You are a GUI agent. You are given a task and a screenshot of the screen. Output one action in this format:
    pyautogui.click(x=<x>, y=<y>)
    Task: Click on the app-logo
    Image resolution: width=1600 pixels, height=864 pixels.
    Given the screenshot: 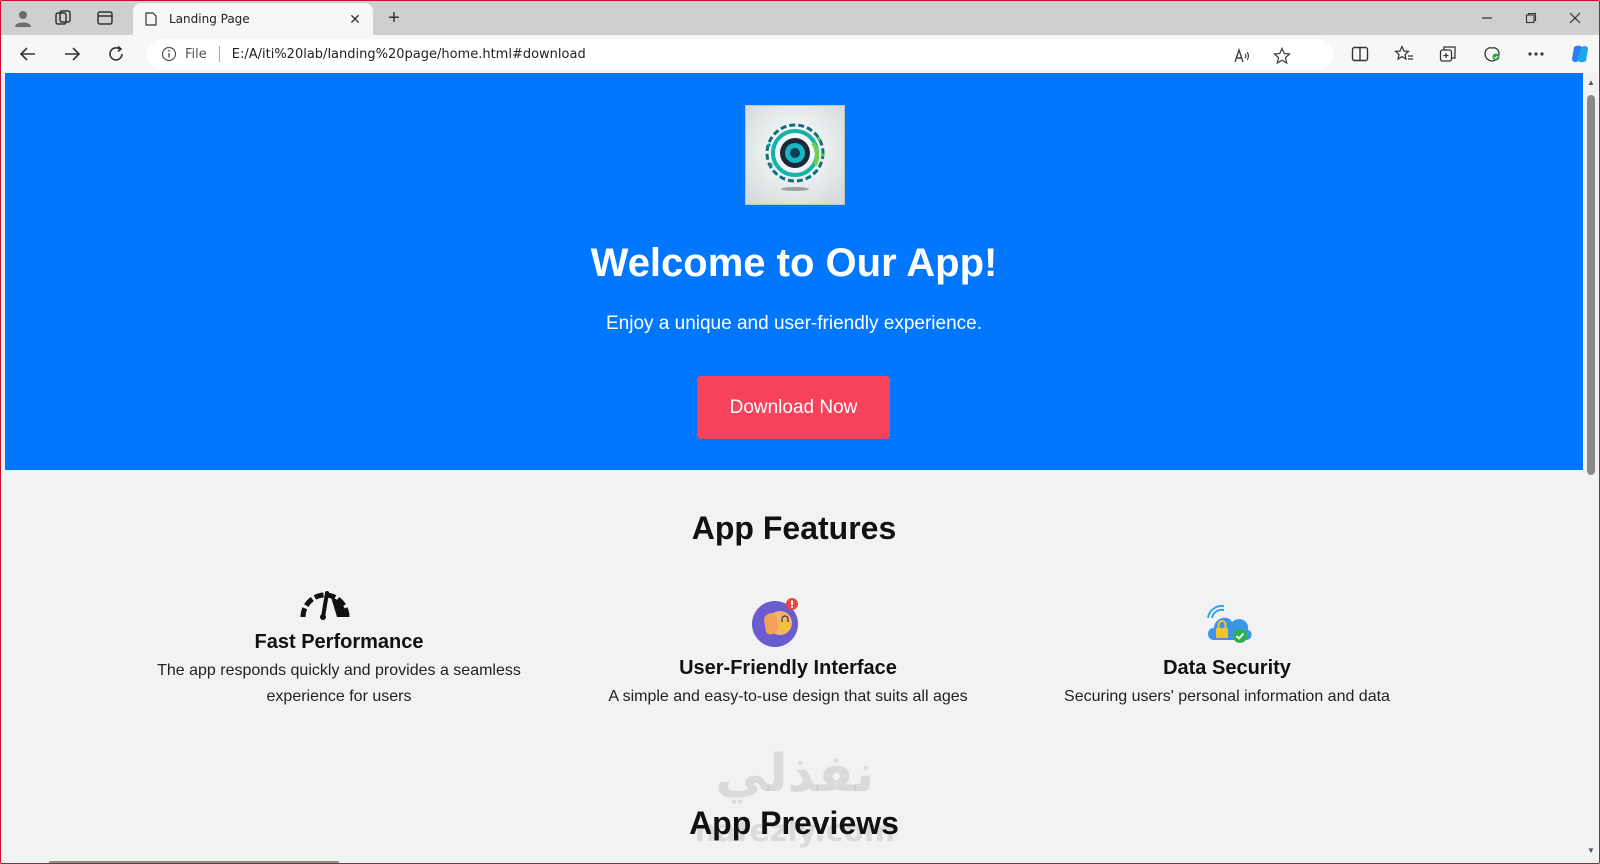 What is the action you would take?
    pyautogui.click(x=795, y=155)
    